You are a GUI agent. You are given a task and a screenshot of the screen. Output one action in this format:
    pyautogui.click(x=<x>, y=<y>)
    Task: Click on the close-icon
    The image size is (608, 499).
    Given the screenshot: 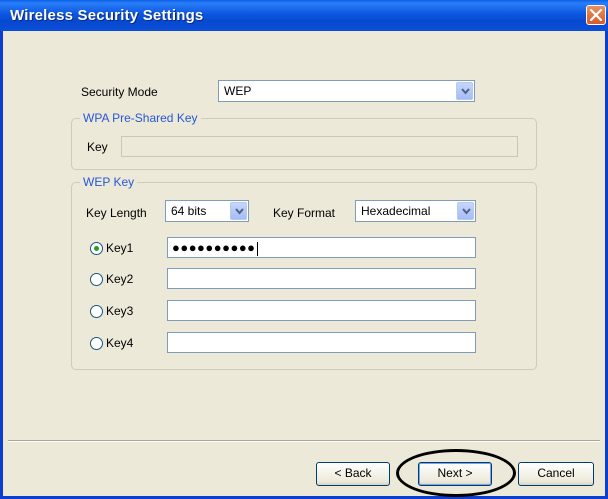 What is the action you would take?
    pyautogui.click(x=596, y=15)
    